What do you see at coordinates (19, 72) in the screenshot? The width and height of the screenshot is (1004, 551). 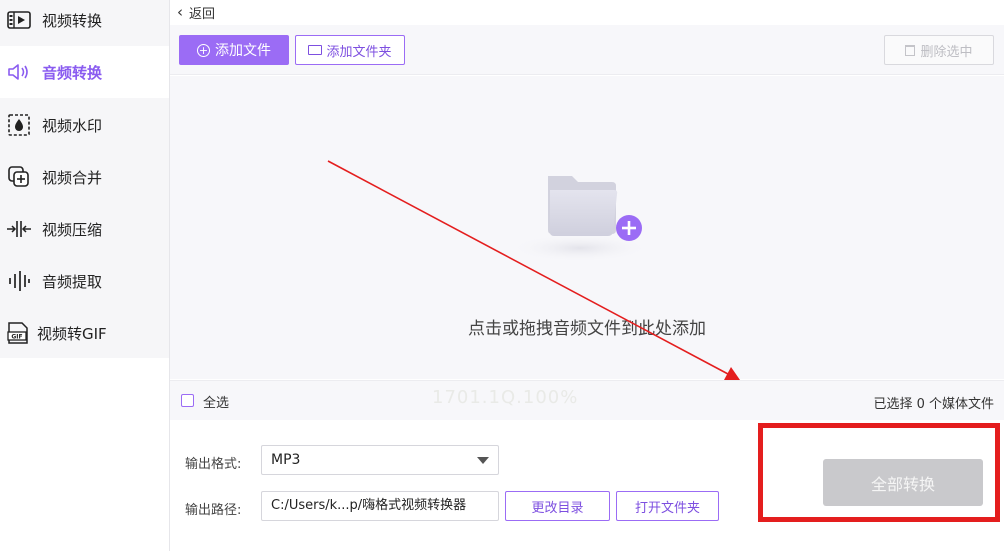 I see `speaker-icon` at bounding box center [19, 72].